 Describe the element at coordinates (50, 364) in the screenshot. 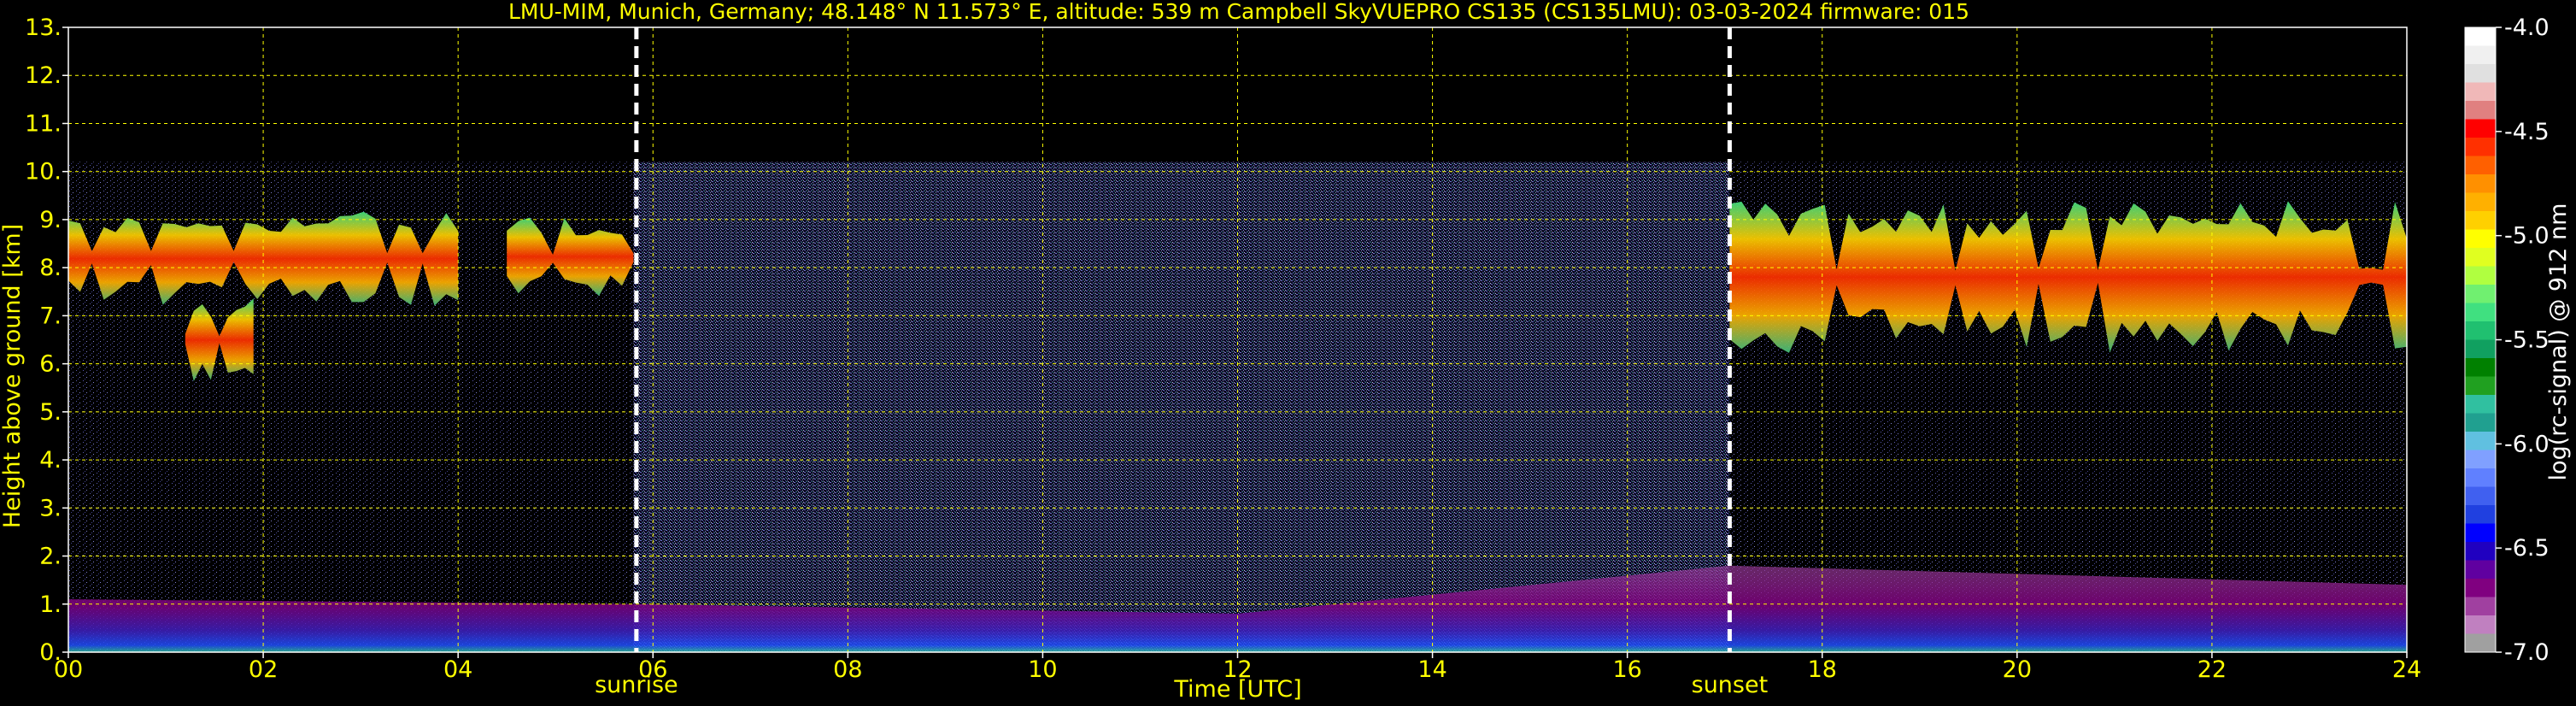

I see `y-tick-label: 6.` at that location.